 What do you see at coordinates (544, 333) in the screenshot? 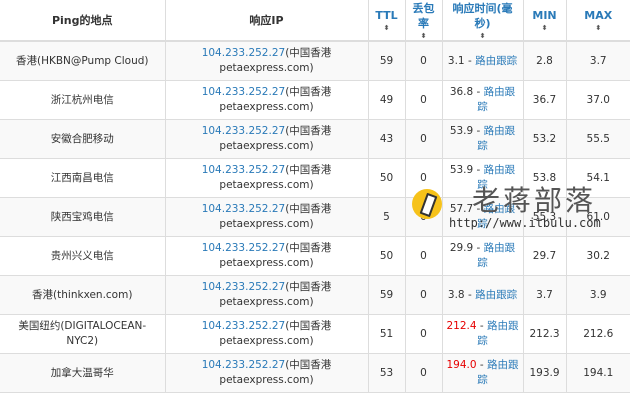
I see `min-value: 212.3` at bounding box center [544, 333].